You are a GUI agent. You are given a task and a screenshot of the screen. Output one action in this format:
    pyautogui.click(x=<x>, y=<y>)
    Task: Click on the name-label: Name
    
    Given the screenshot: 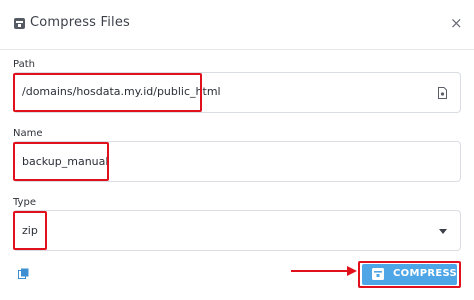 What is the action you would take?
    pyautogui.click(x=28, y=133)
    